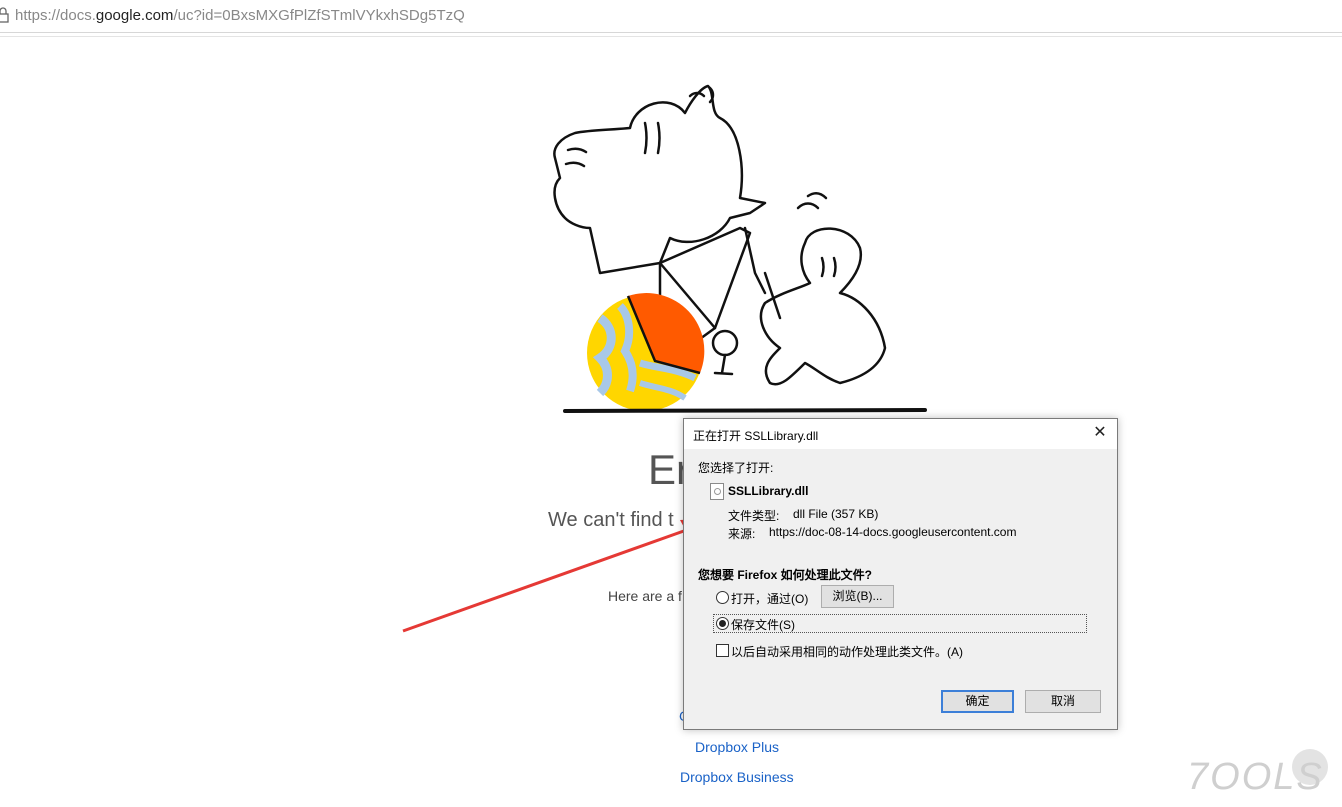  What do you see at coordinates (4, 15) in the screenshot?
I see `lock-icon` at bounding box center [4, 15].